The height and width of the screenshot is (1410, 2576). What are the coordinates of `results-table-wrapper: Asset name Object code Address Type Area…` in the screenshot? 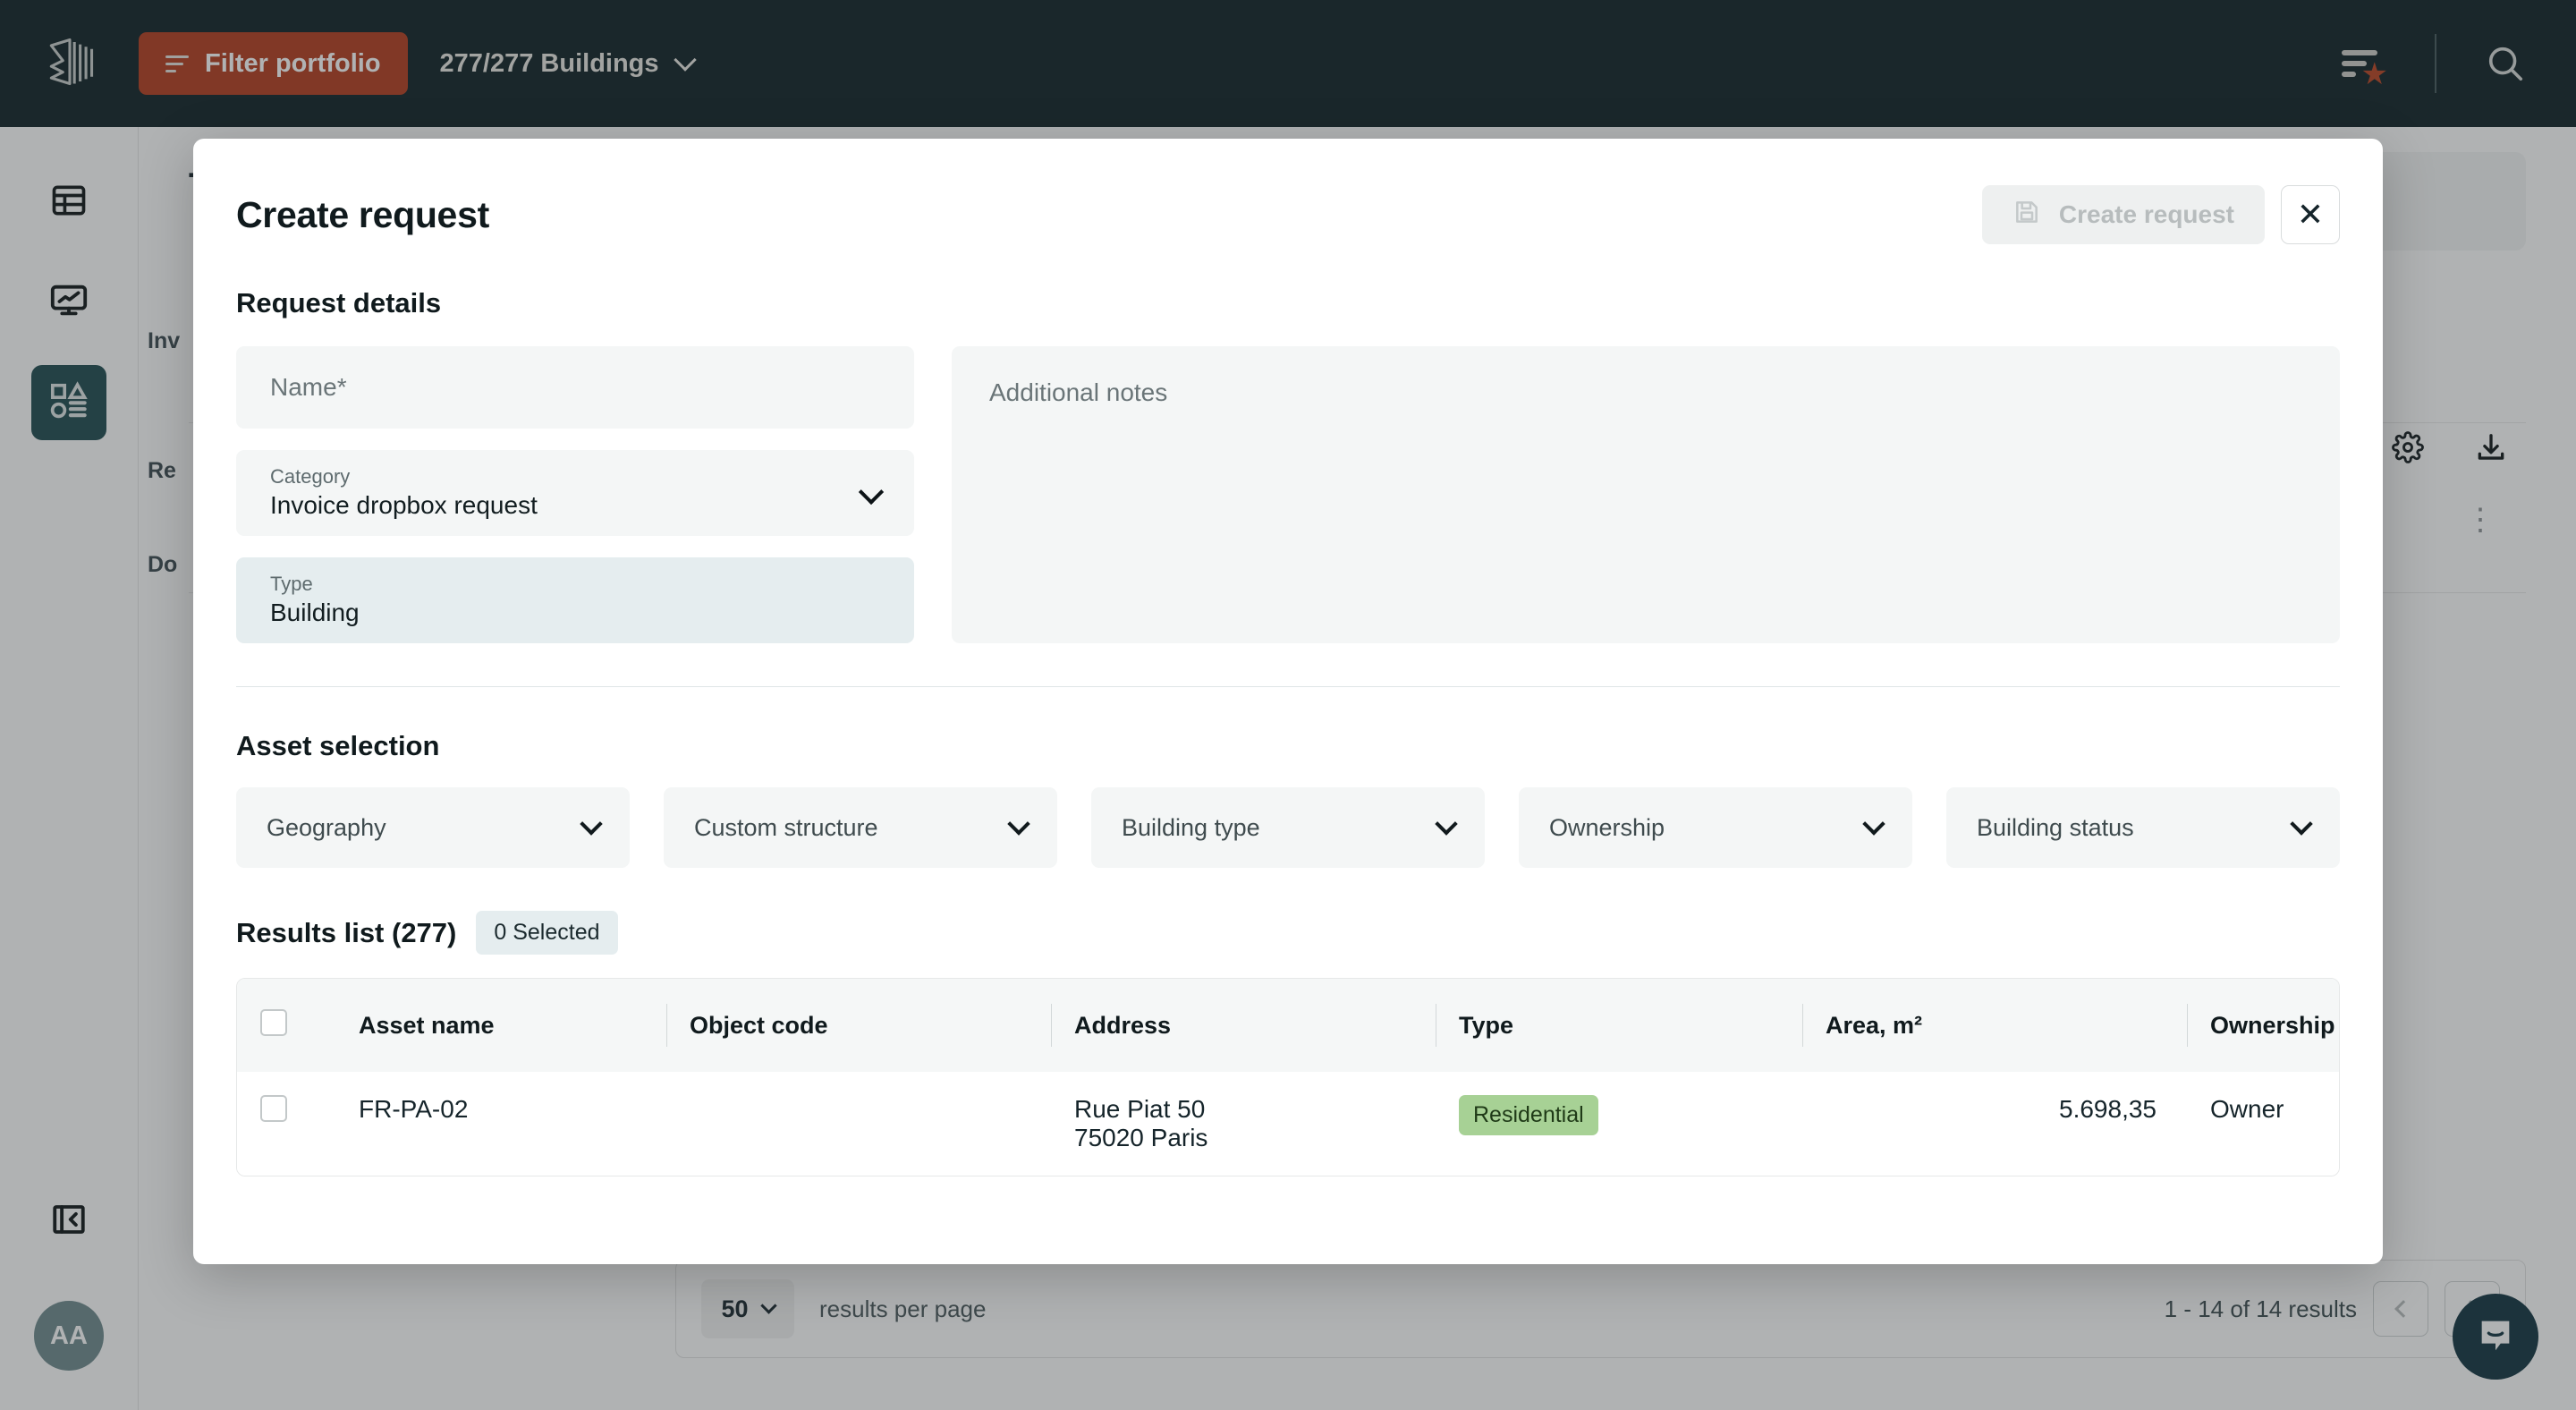 It's located at (1288, 1077).